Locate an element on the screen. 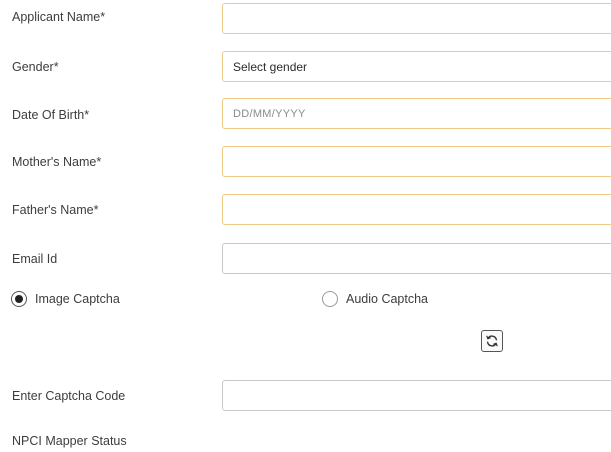  image-captcha-label: Image Captcha is located at coordinates (77, 299).